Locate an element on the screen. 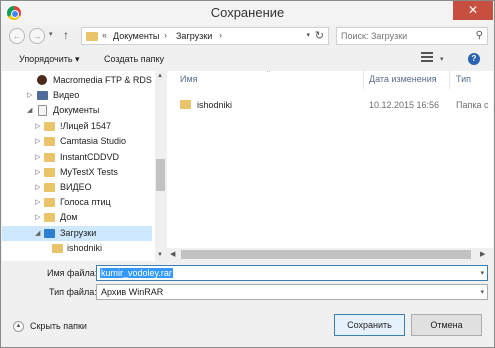  column-header-name: Имя is located at coordinates (189, 79).